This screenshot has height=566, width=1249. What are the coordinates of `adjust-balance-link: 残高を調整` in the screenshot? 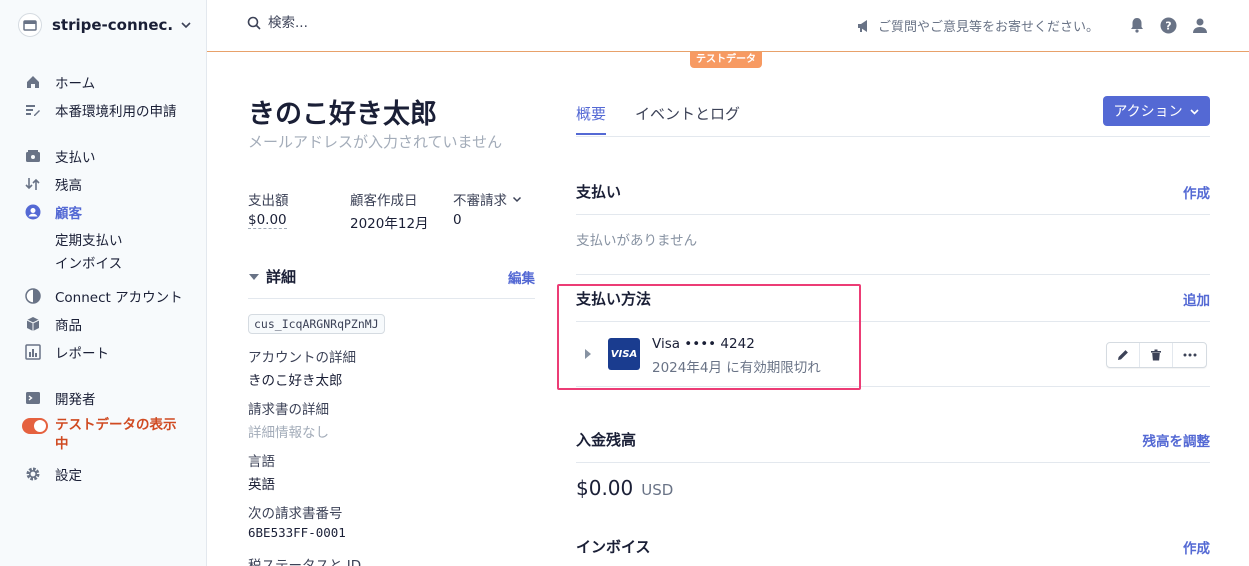 It's located at (1177, 440).